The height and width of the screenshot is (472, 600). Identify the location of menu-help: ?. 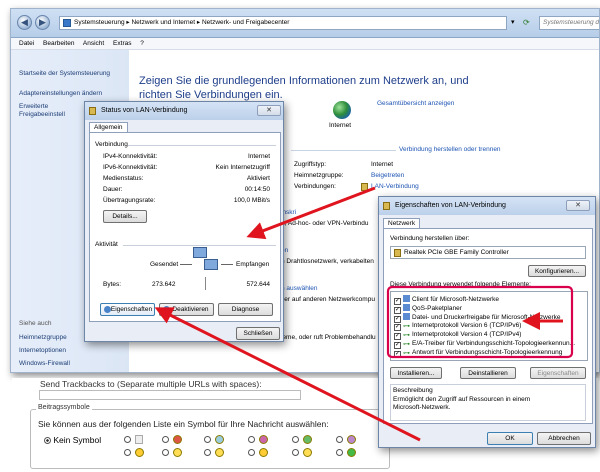
(142, 43).